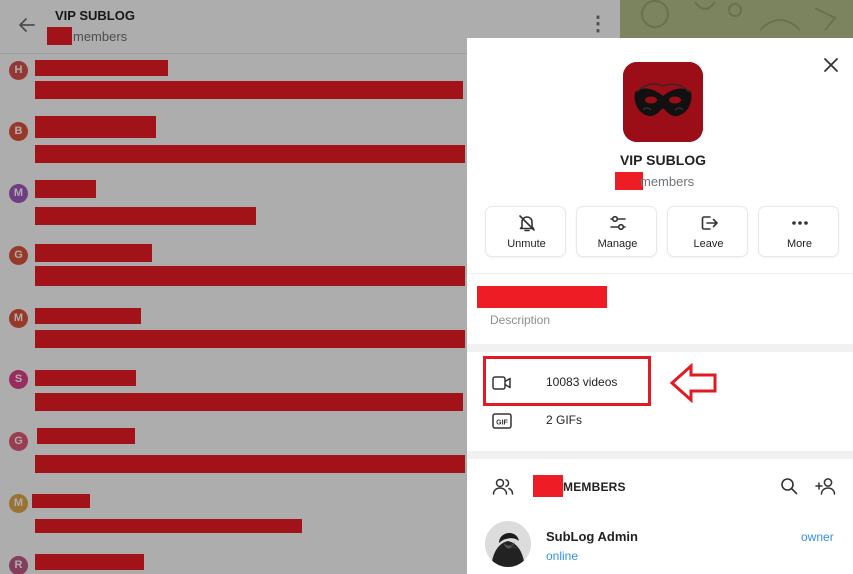  I want to click on unmute-button: Unmute, so click(525, 231).